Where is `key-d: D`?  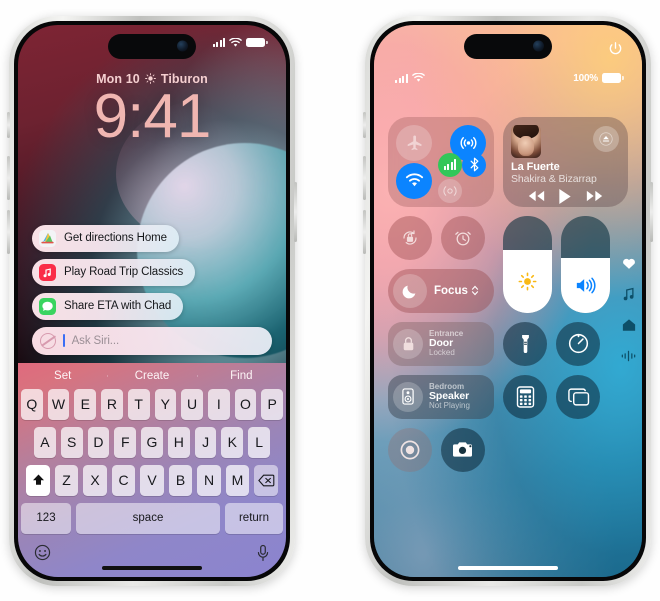
key-d: D is located at coordinates (98, 442).